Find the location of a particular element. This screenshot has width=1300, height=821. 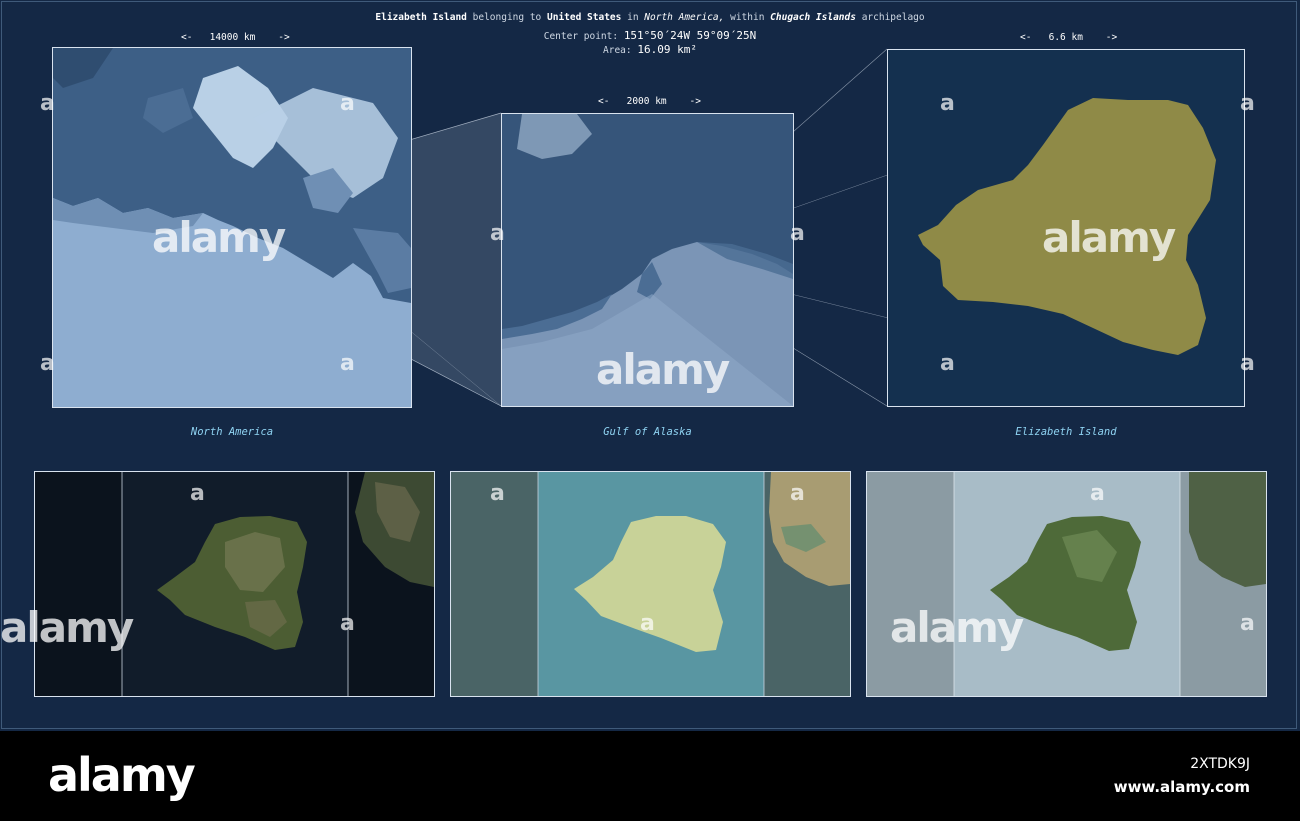

footer-bar is located at coordinates (650, 776).